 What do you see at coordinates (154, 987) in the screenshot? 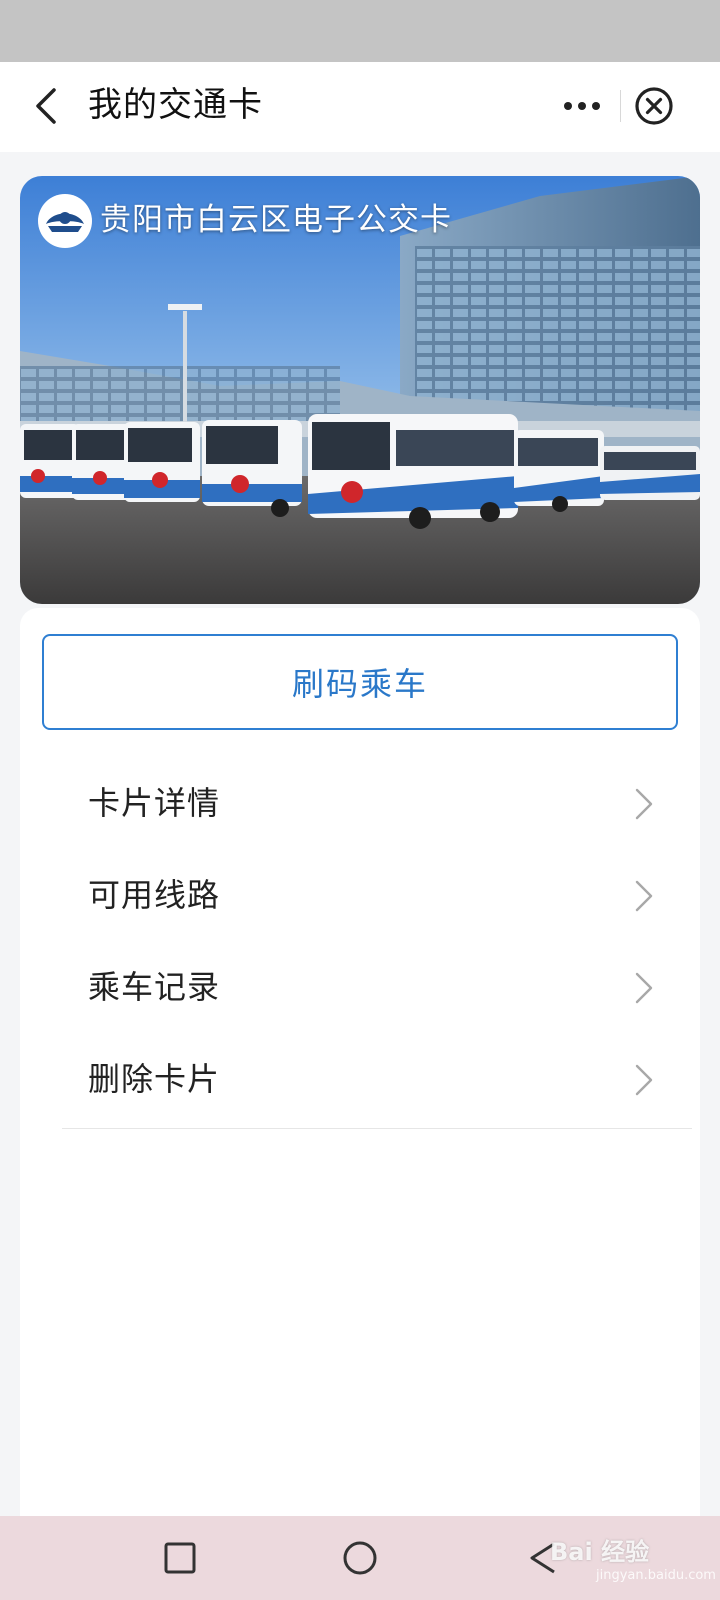
I see `menu-item-label: 乘车记录` at bounding box center [154, 987].